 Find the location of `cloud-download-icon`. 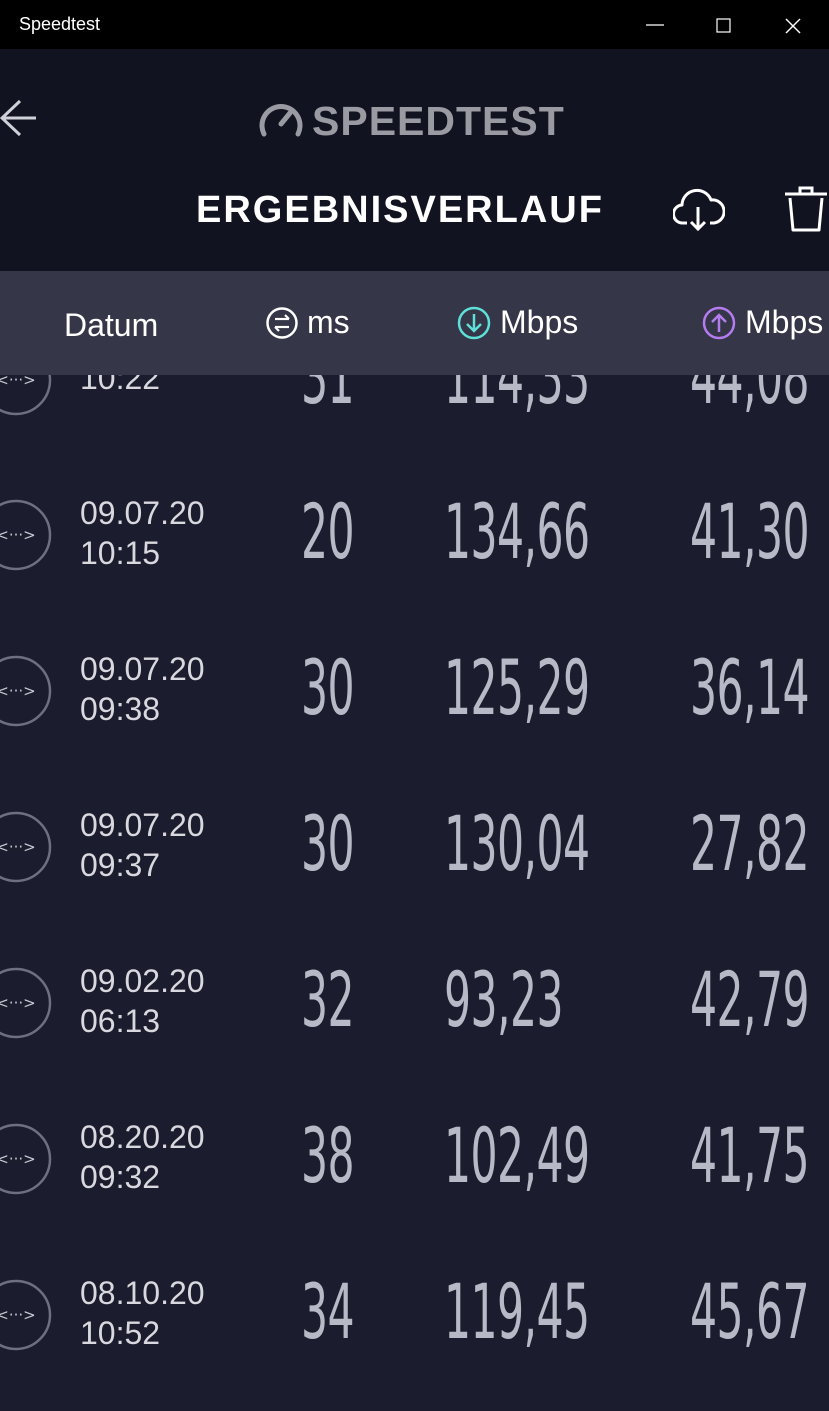

cloud-download-icon is located at coordinates (699, 210).